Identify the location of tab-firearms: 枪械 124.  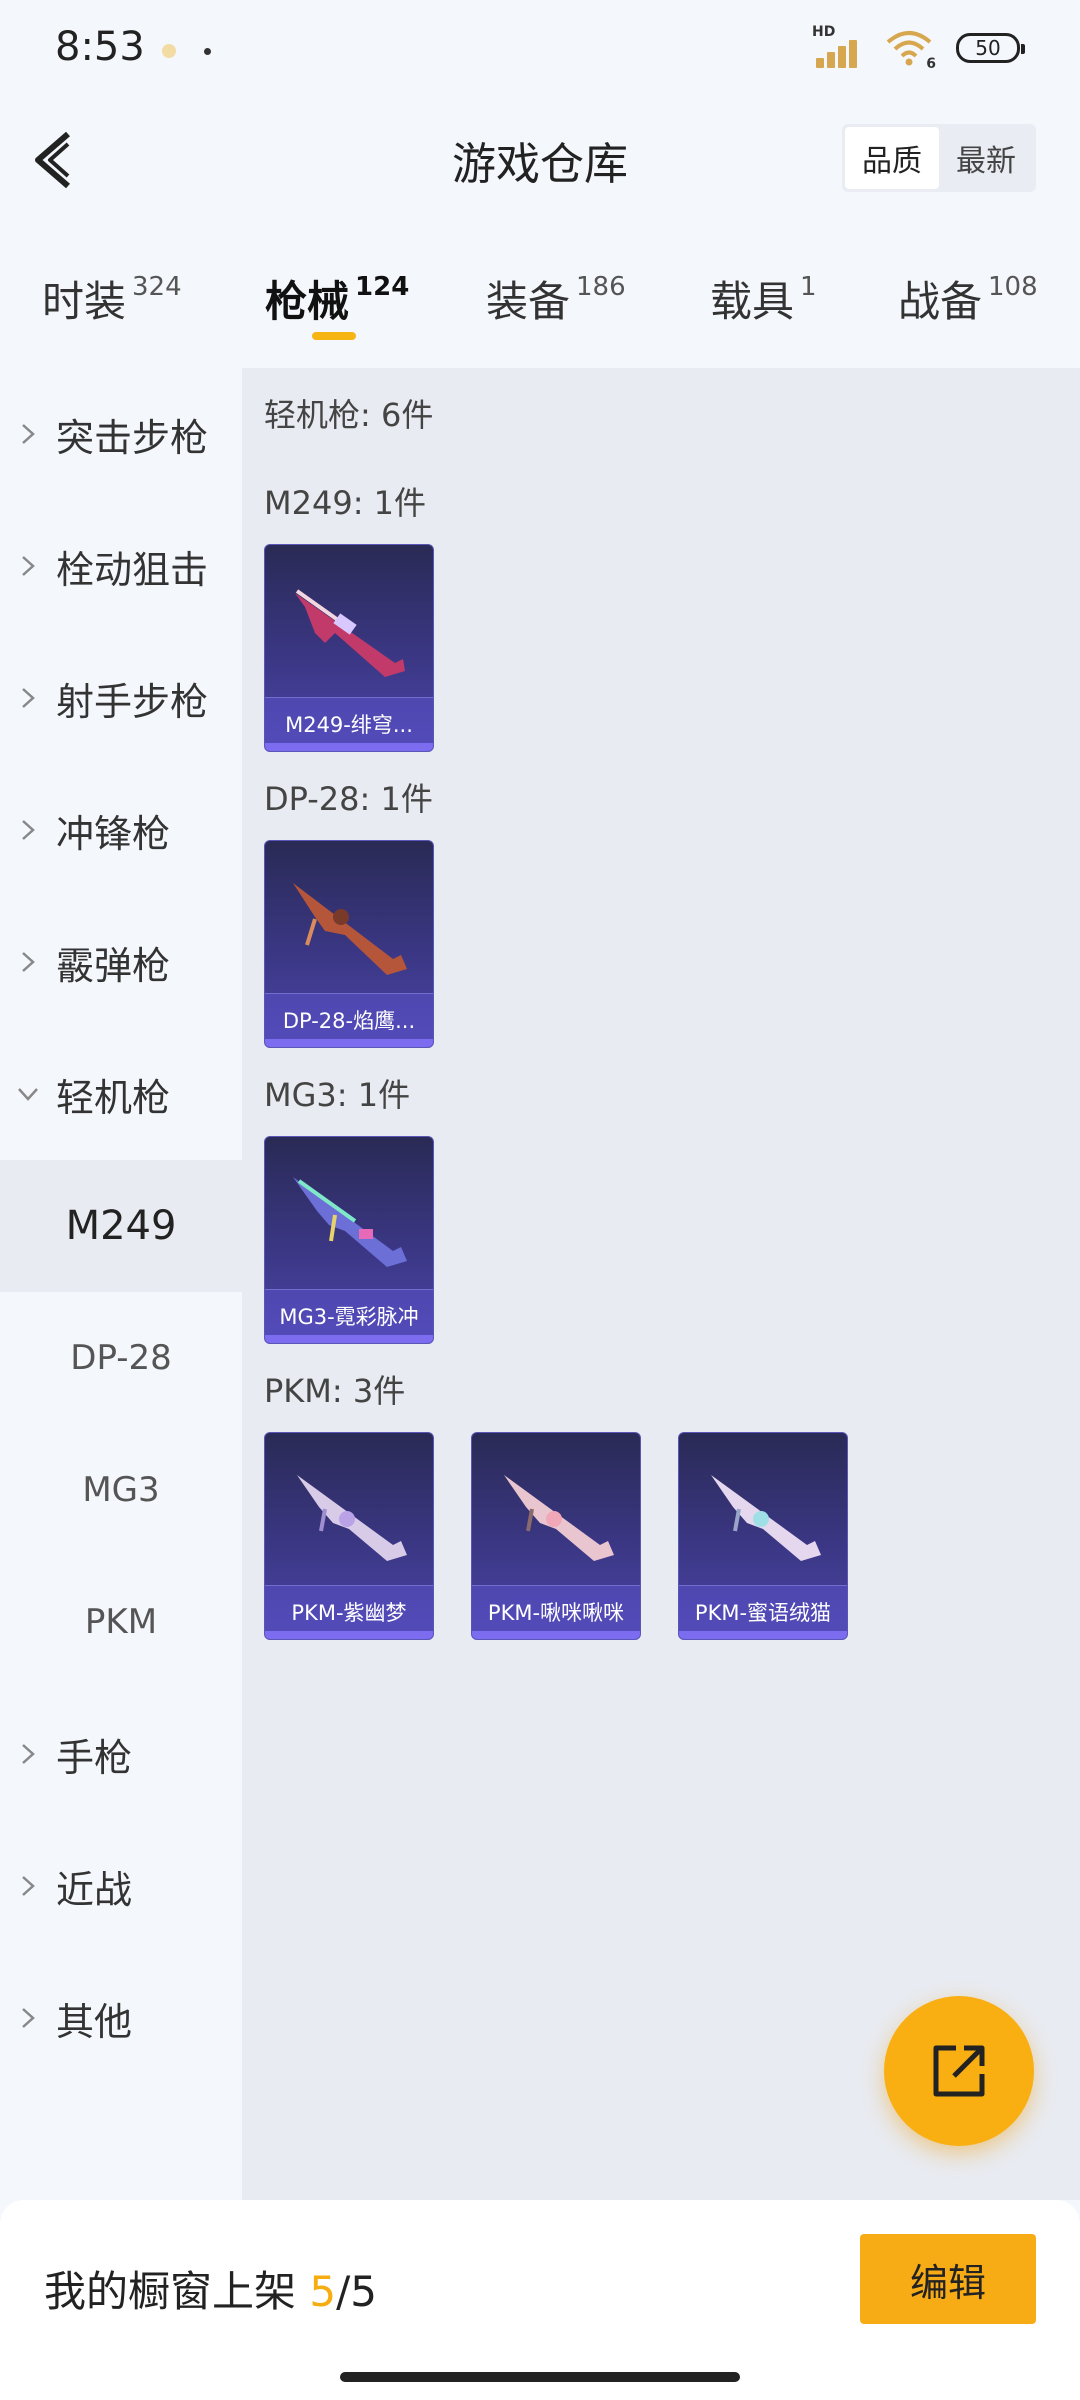
(337, 298).